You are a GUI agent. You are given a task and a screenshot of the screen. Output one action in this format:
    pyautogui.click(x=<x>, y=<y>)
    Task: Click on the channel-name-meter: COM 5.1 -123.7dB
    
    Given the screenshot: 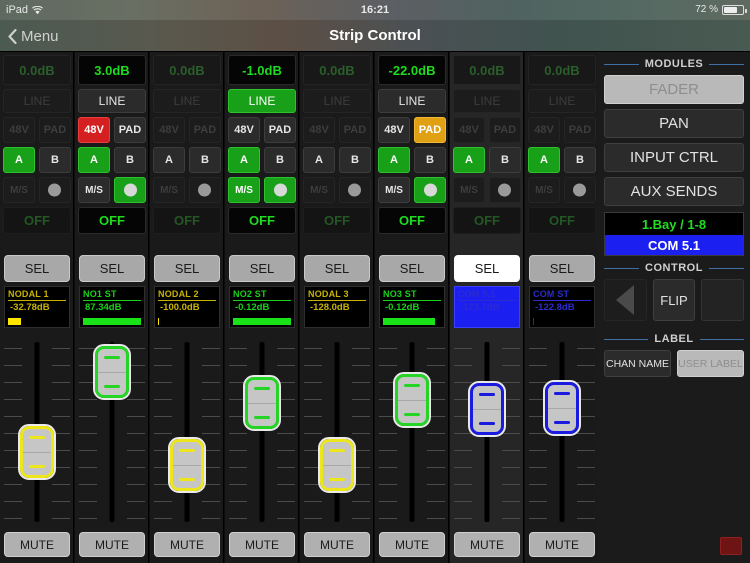 What is the action you would take?
    pyautogui.click(x=487, y=307)
    